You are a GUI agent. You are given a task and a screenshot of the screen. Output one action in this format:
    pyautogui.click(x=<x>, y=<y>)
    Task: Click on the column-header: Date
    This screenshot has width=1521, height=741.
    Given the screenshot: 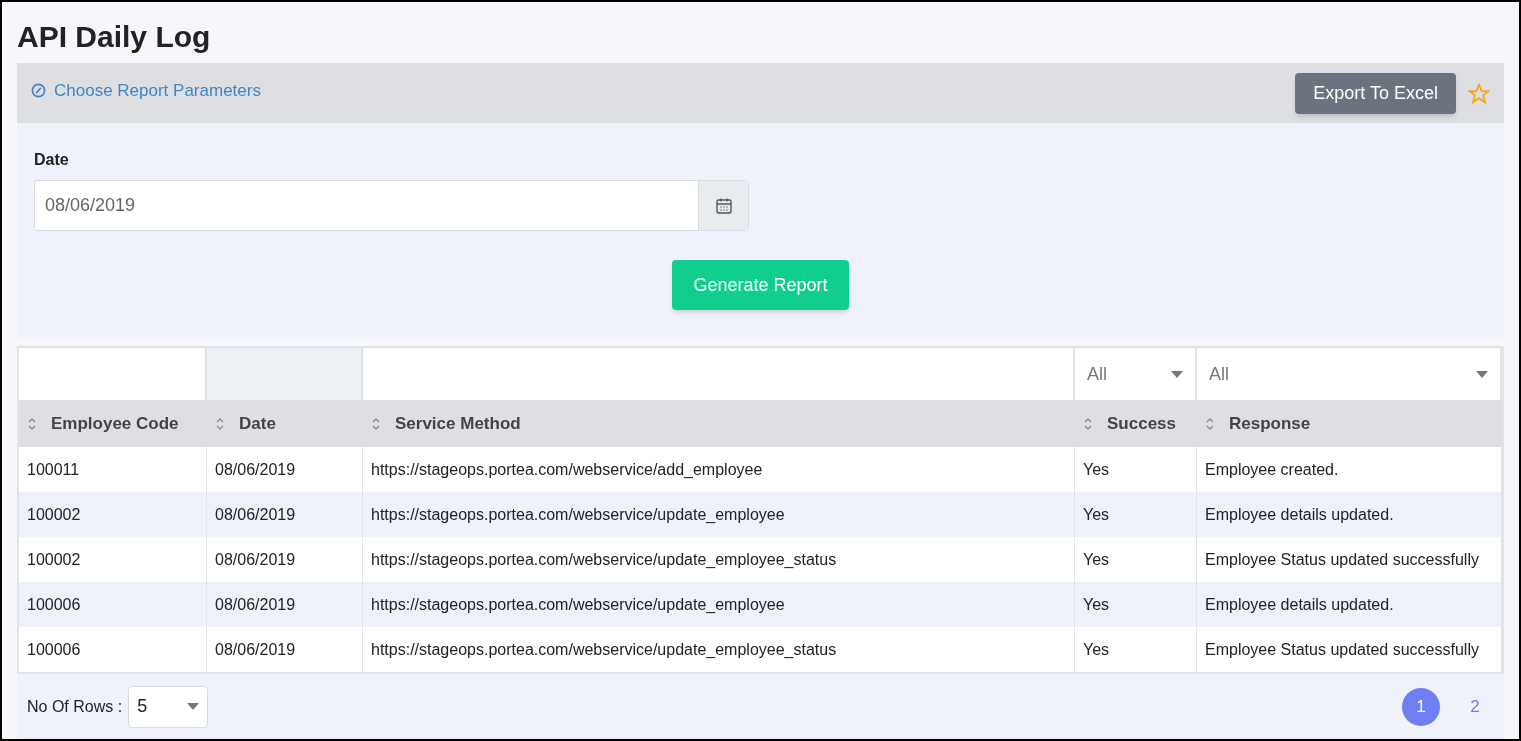 What is the action you would take?
    pyautogui.click(x=285, y=423)
    